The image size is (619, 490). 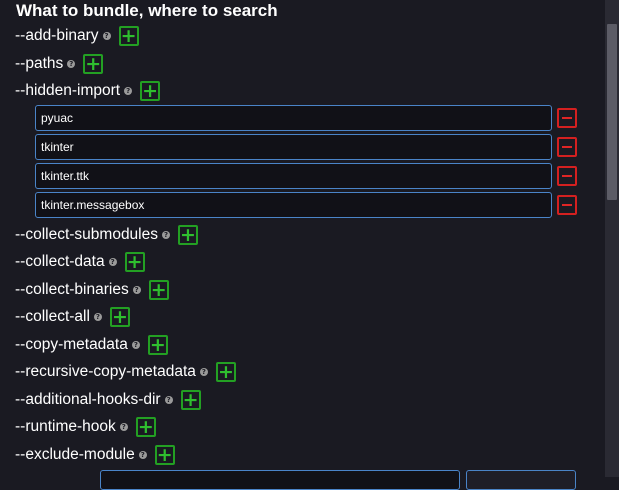 What do you see at coordinates (150, 91) in the screenshot?
I see `hidden-import-add-button: +` at bounding box center [150, 91].